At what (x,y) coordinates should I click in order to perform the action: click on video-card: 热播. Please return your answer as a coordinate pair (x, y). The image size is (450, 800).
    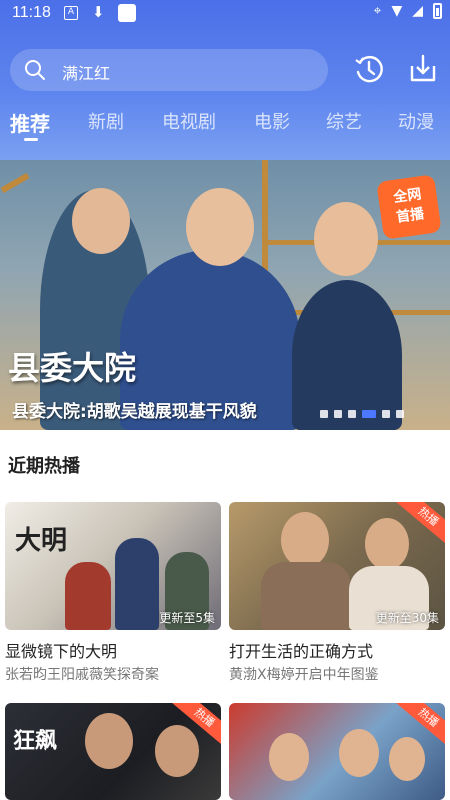
    Looking at the image, I should click on (337, 751).